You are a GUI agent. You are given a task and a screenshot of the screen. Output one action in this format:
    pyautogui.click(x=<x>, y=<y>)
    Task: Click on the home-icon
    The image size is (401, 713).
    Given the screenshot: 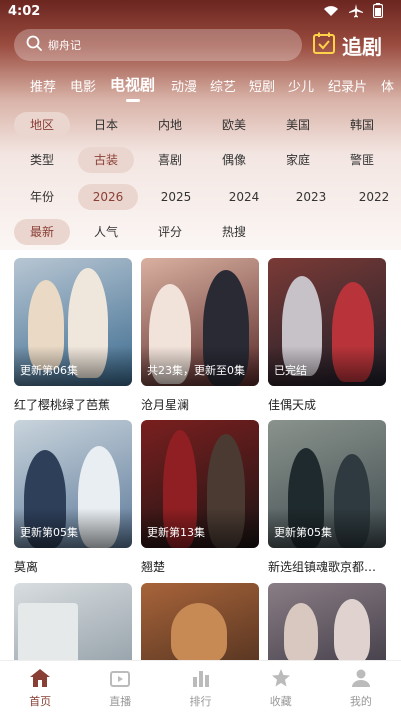 What is the action you would take?
    pyautogui.click(x=40, y=681)
    